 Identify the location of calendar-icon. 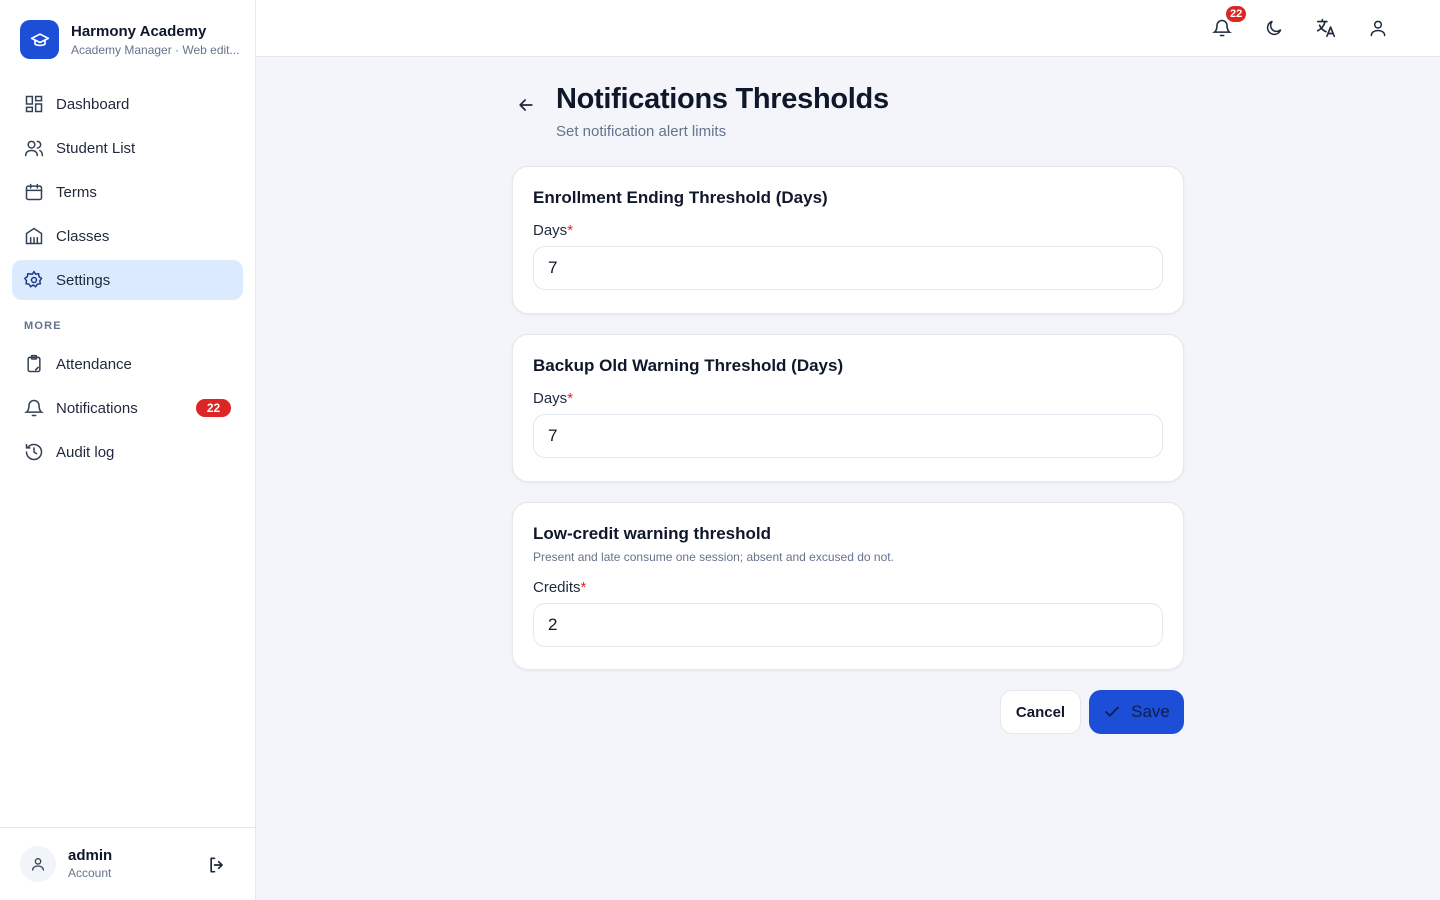
(34, 192).